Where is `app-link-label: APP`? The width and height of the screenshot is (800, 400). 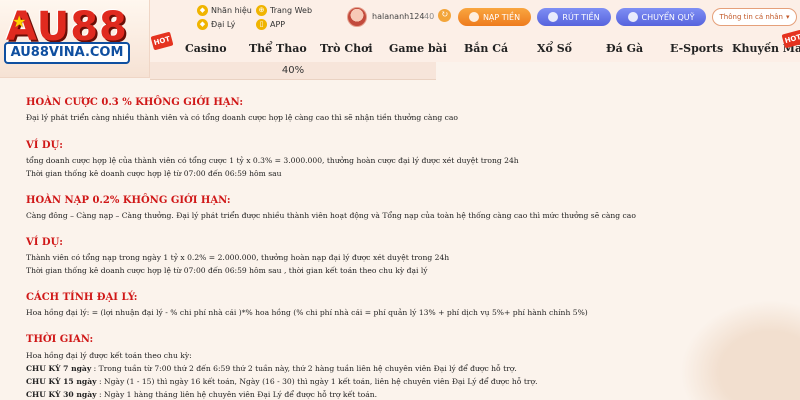
app-link-label: APP is located at coordinates (278, 24).